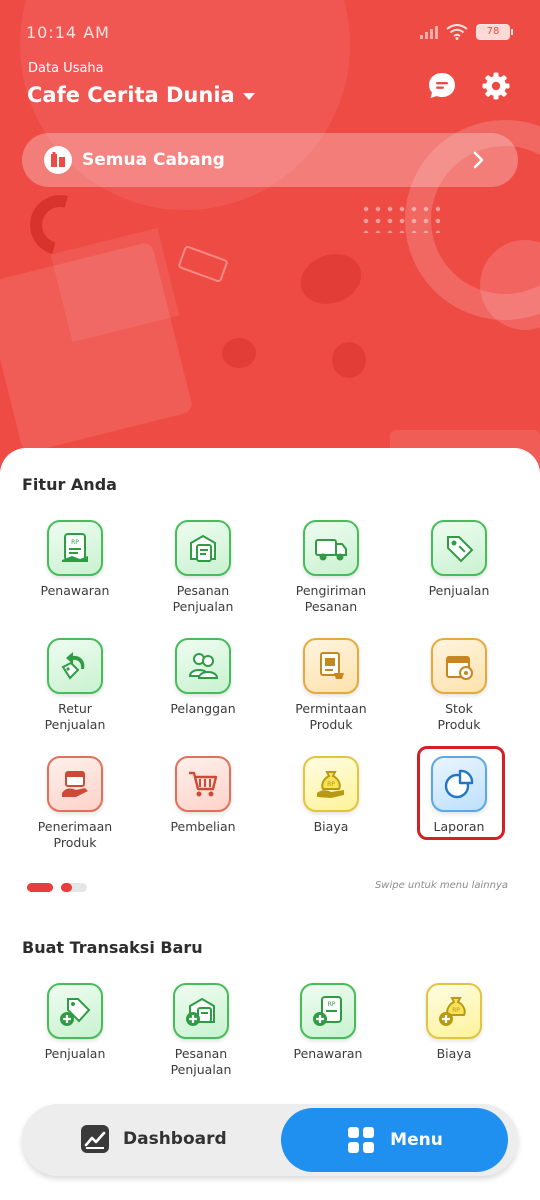  I want to click on branch-icon, so click(58, 160).